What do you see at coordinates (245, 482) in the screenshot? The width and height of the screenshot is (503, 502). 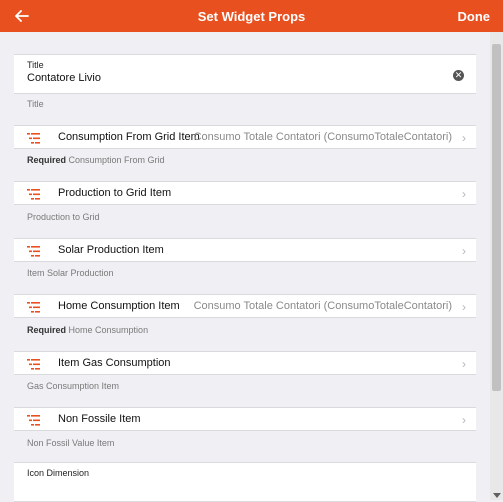 I see `icon-dimension-field-card: Icon Dimension` at bounding box center [245, 482].